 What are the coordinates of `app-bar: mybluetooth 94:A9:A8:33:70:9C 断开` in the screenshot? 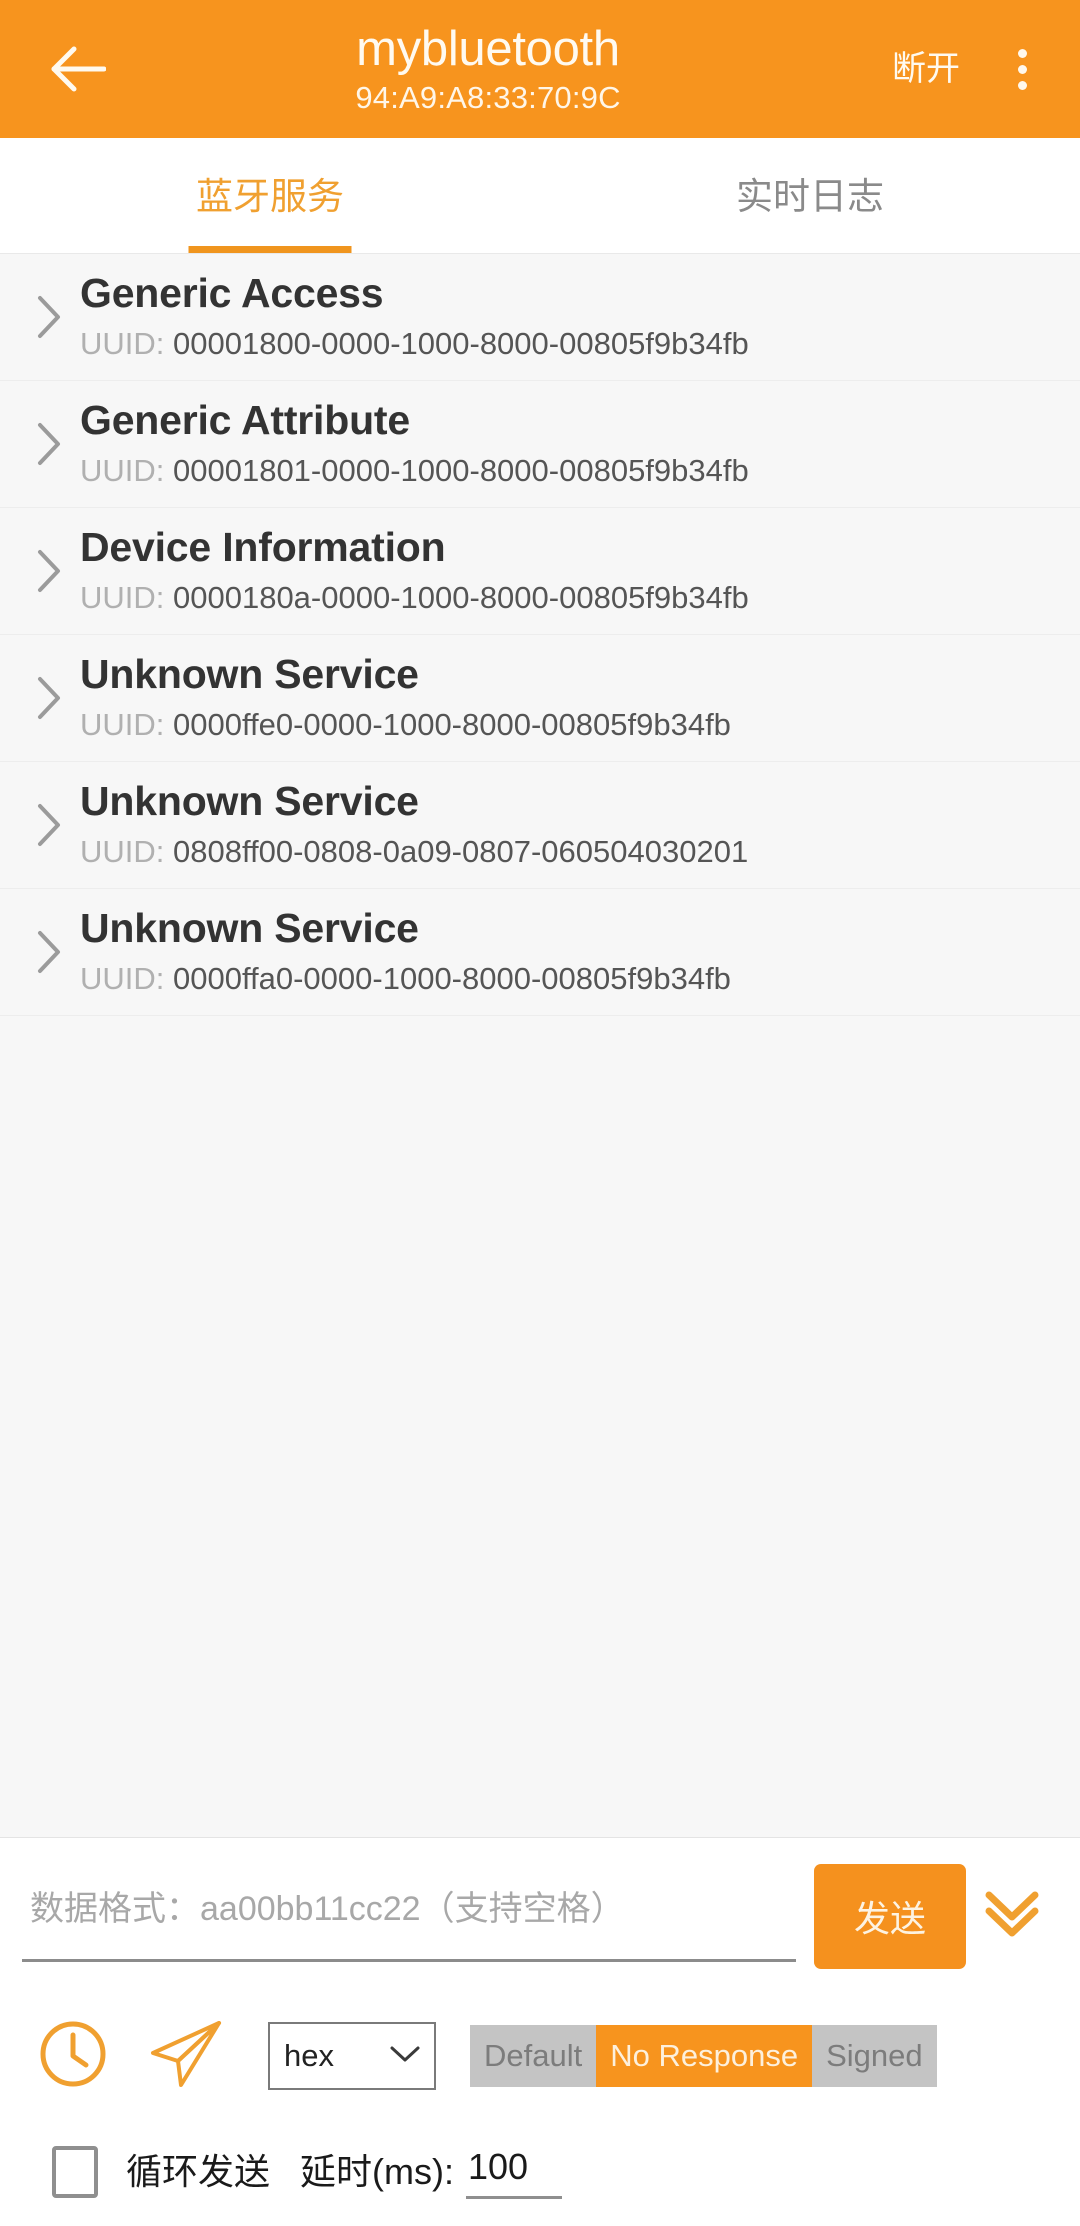 It's located at (540, 69).